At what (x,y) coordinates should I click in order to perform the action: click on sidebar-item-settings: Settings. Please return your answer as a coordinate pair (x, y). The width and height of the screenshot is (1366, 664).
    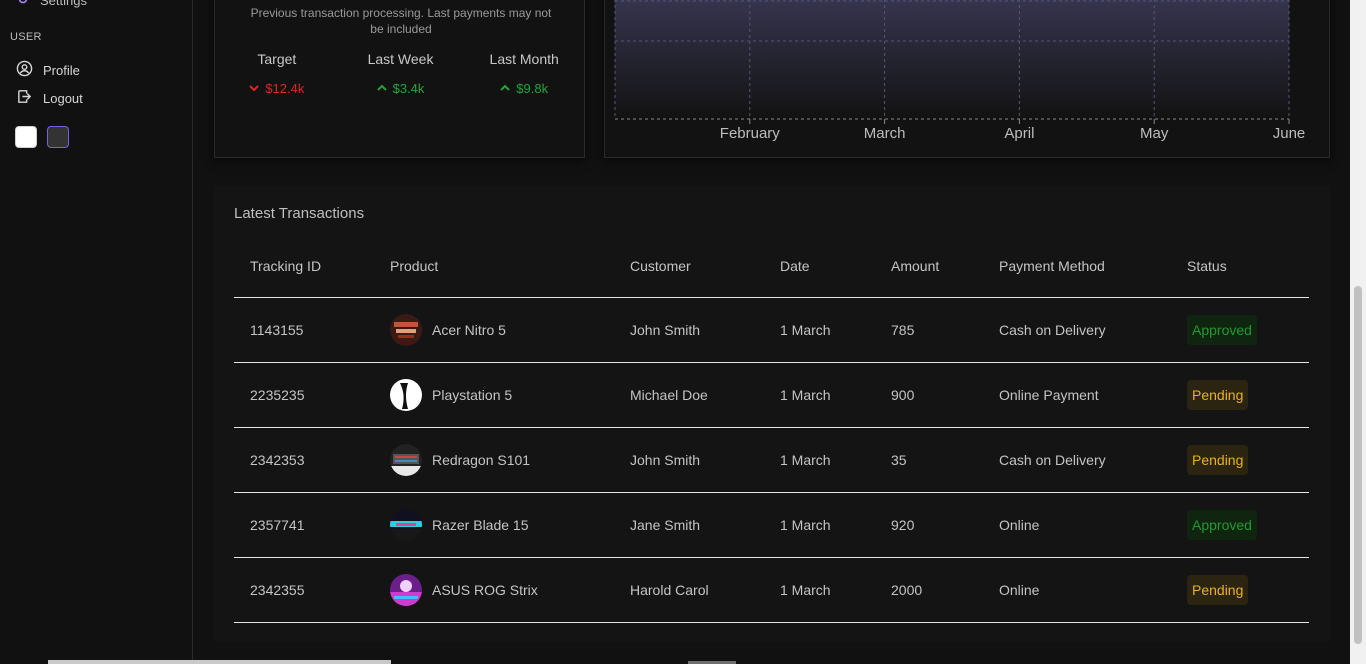
    Looking at the image, I should click on (51, 4).